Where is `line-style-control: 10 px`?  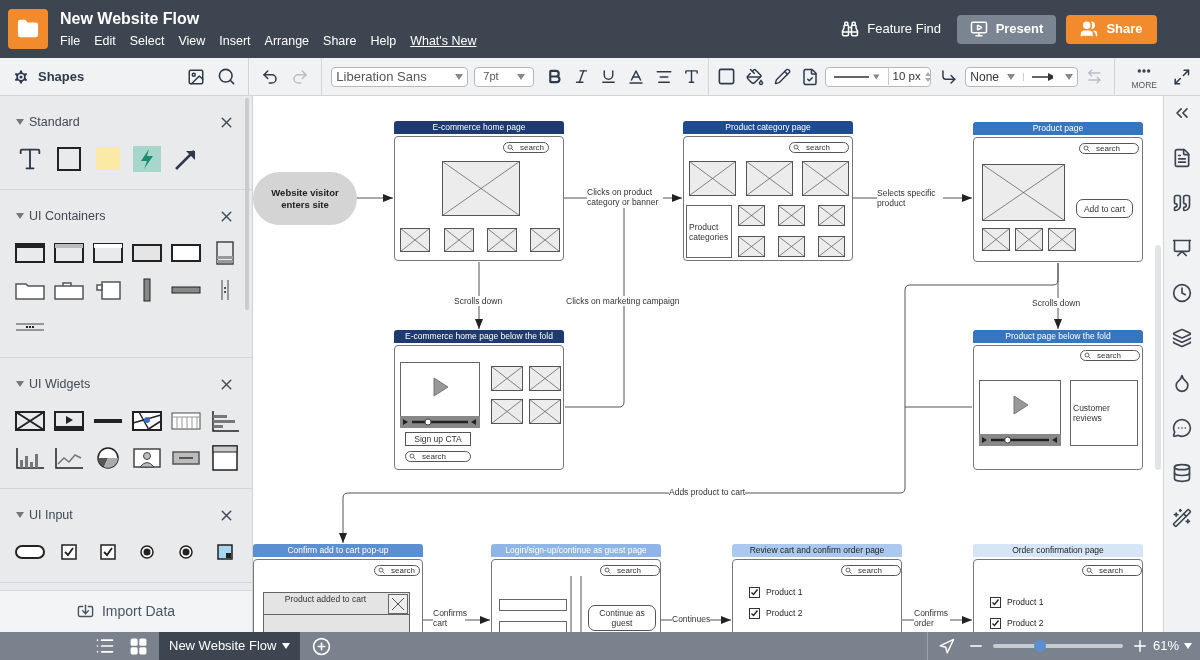 line-style-control: 10 px is located at coordinates (877, 76).